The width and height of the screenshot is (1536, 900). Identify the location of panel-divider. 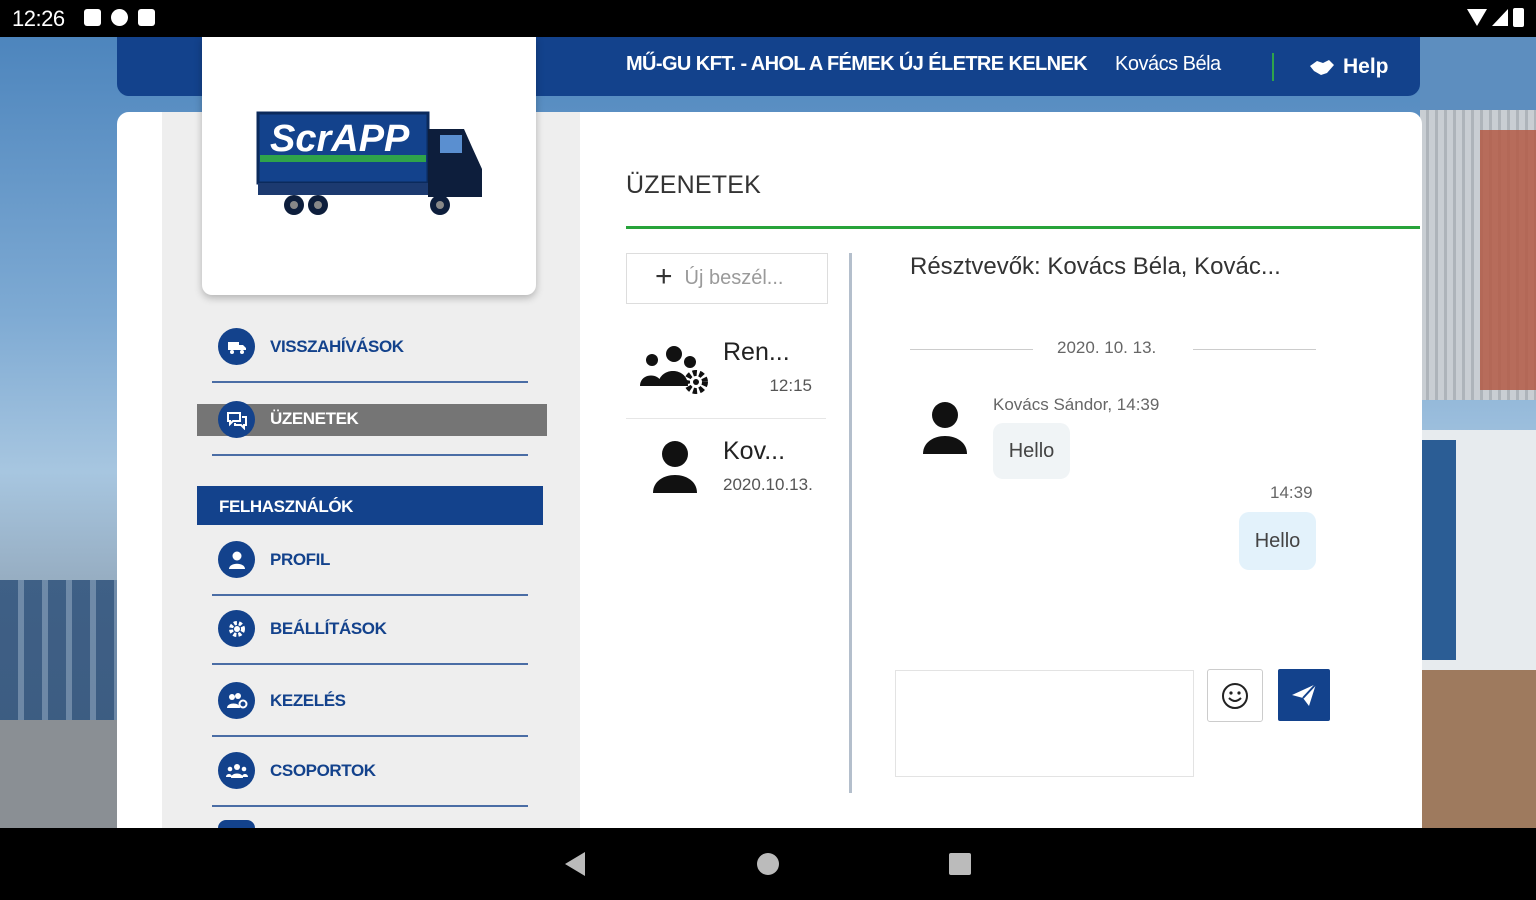
(850, 523).